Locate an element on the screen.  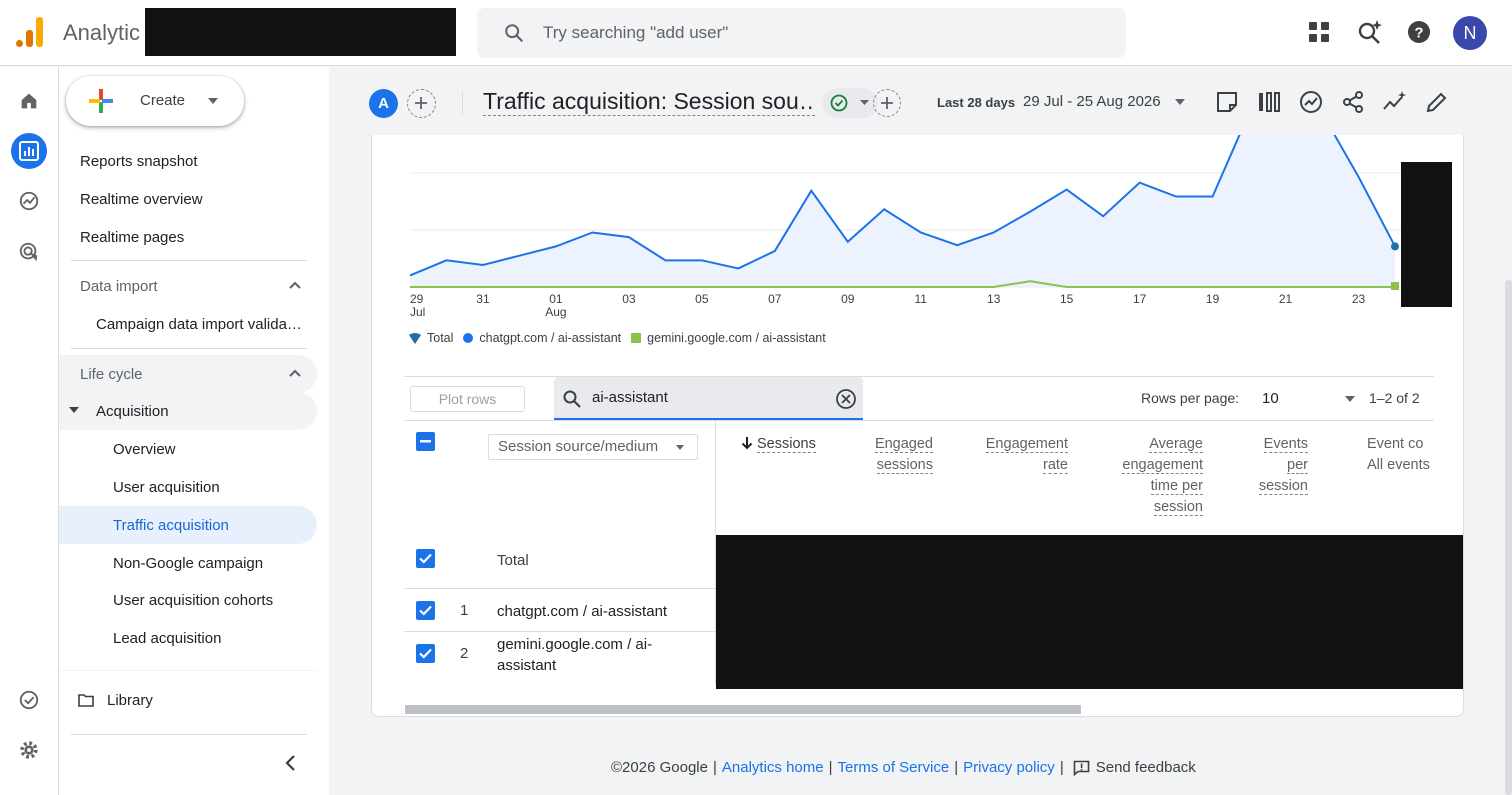
advertising-button is located at coordinates (29, 252).